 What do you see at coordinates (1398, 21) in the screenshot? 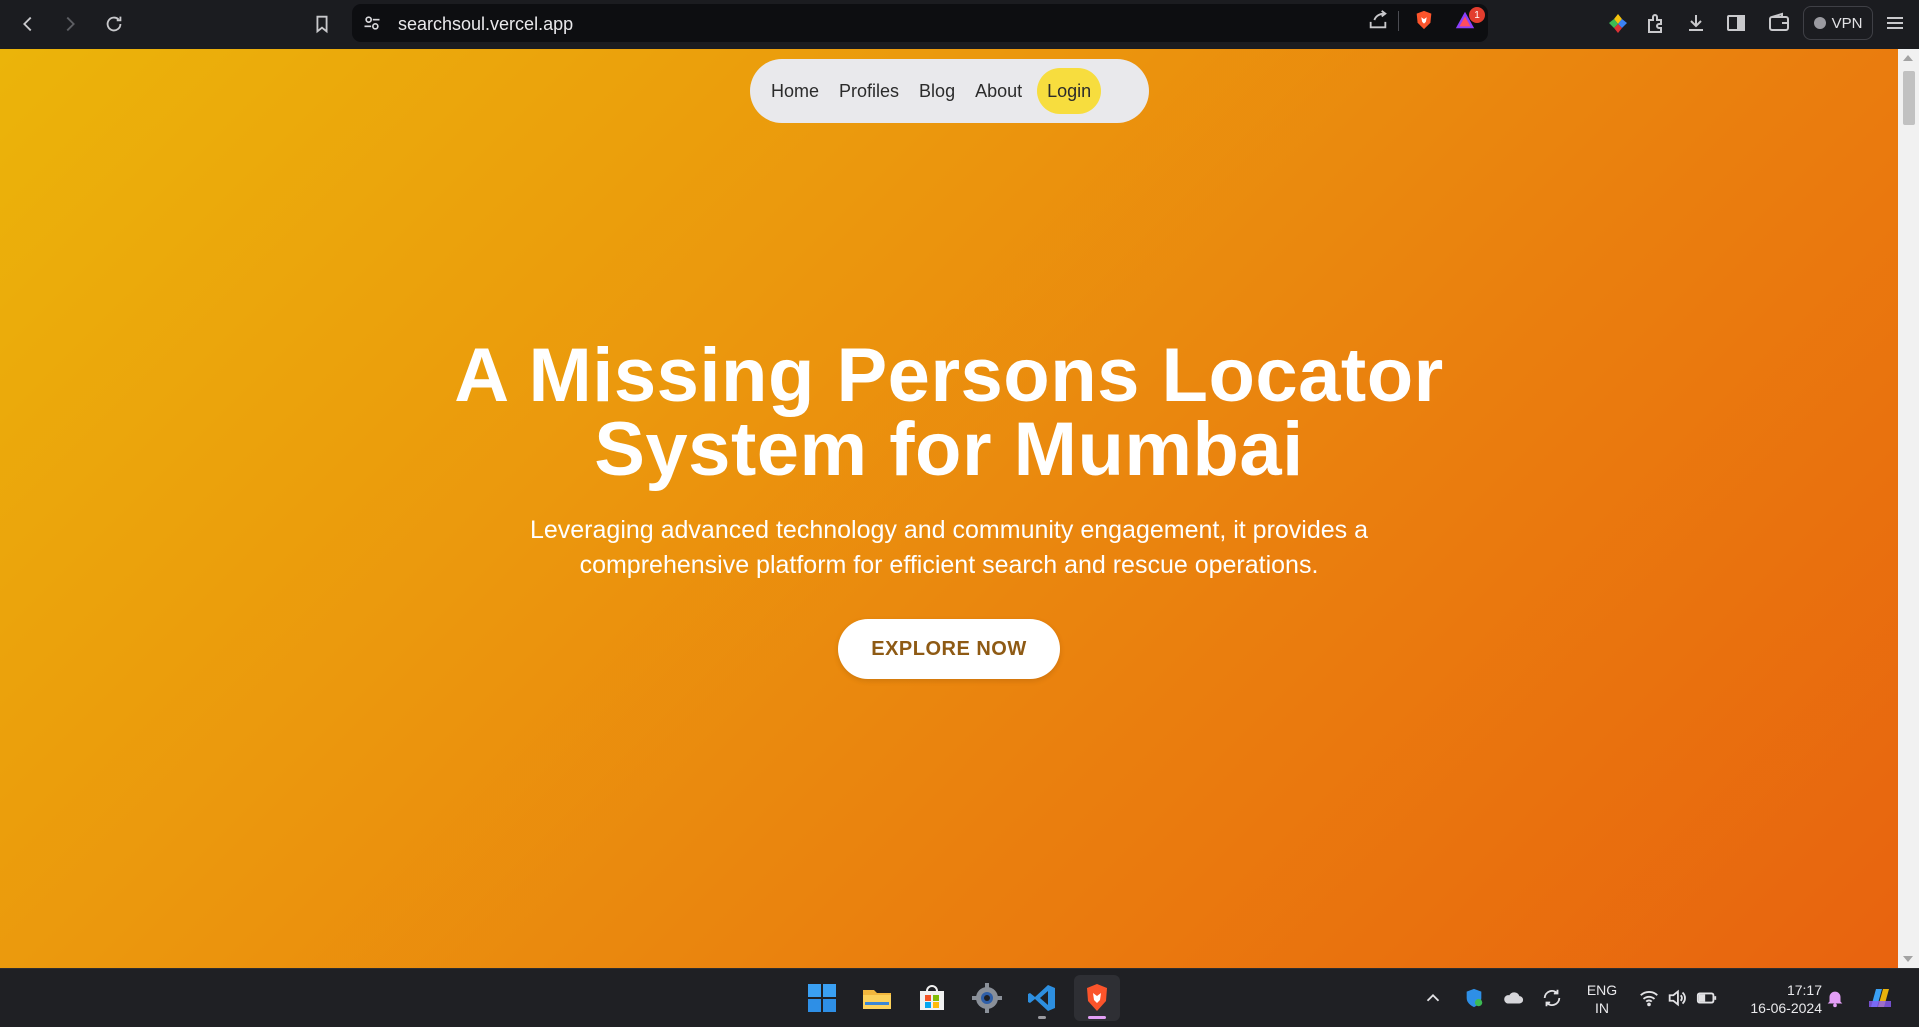
I see `address-divider` at bounding box center [1398, 21].